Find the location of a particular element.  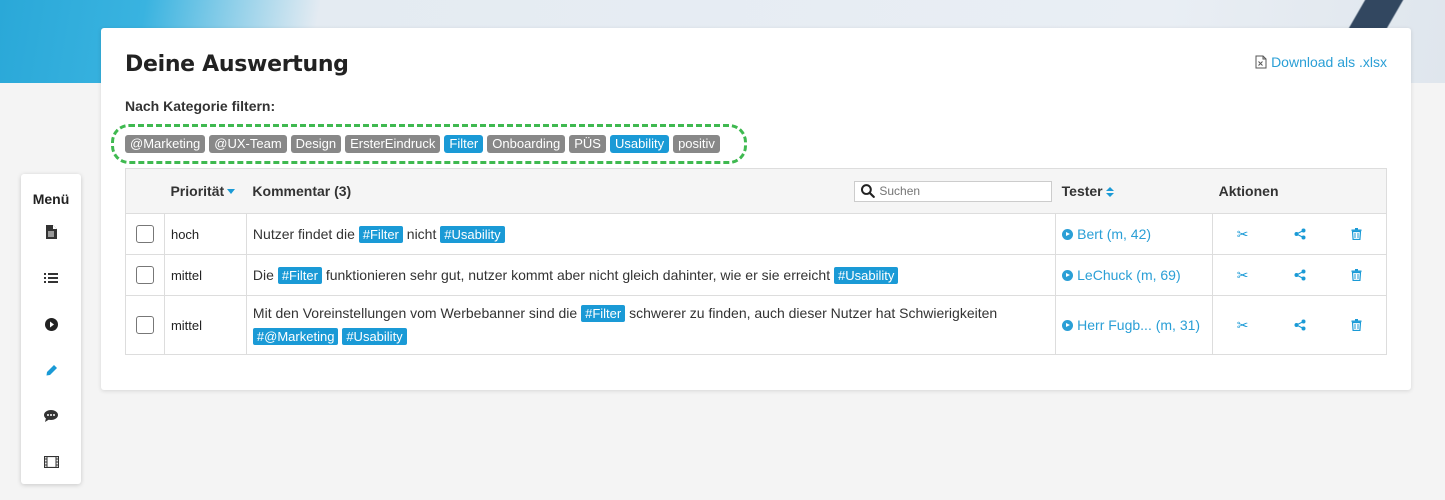

menu-item-list is located at coordinates (51, 278).